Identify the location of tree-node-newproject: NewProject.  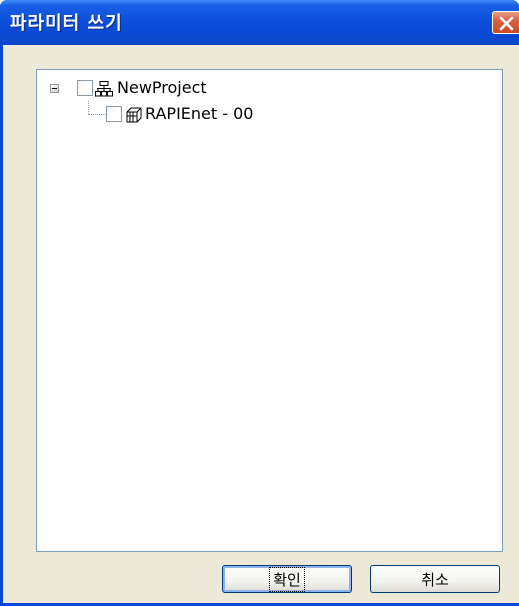
(162, 87).